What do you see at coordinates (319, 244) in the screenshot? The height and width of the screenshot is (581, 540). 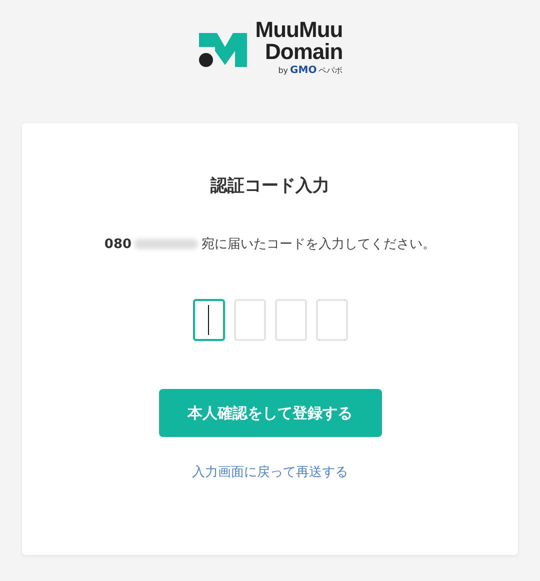 I see `instruction-text: 宛に届いたコードを入力してください。` at bounding box center [319, 244].